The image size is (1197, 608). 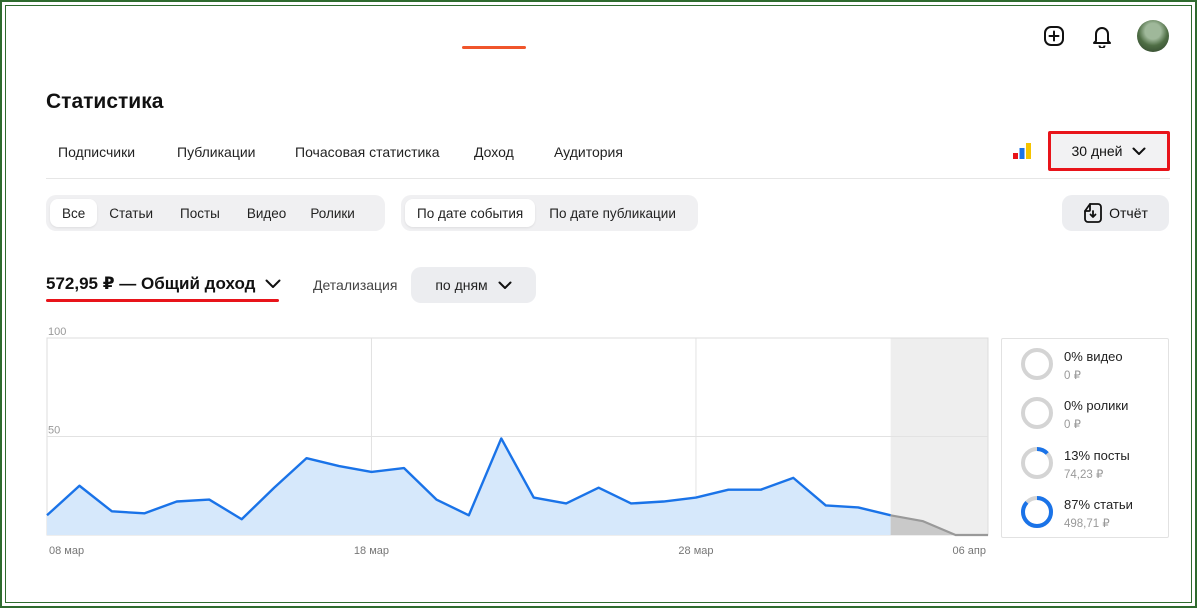 I want to click on legend-title: 0% видео, so click(x=1093, y=356).